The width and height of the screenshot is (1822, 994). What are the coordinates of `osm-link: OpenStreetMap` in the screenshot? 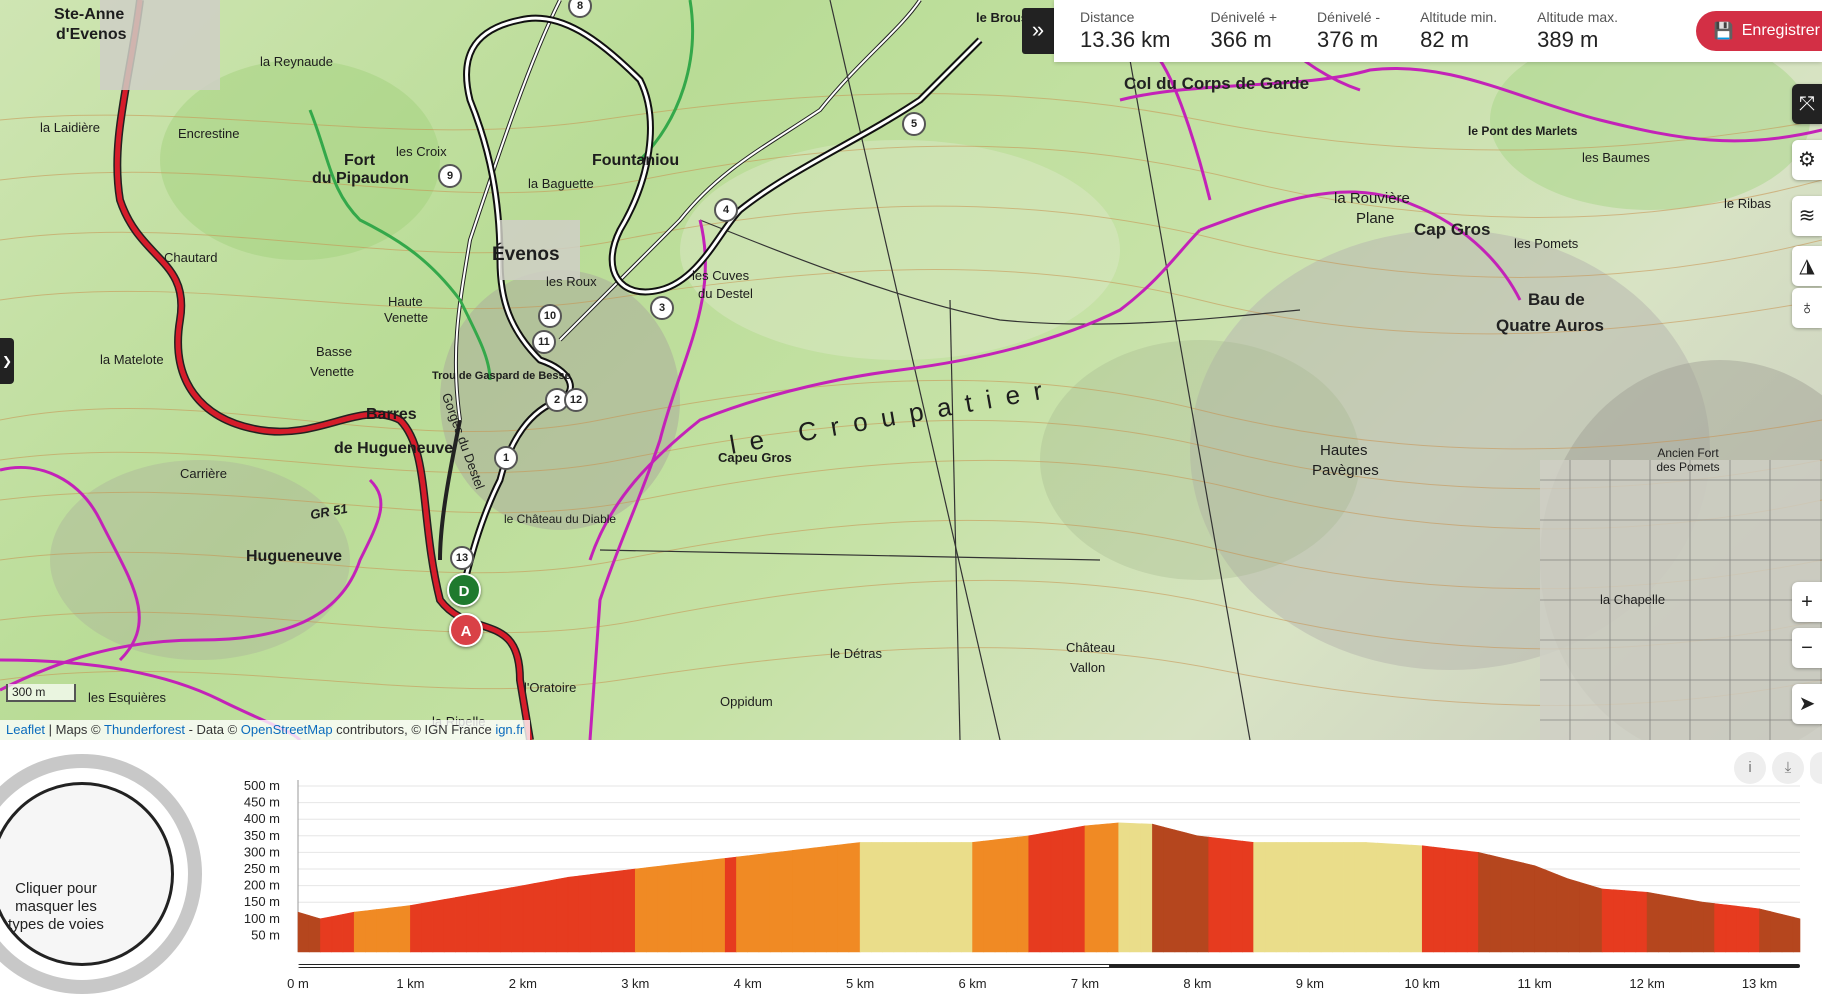 It's located at (287, 729).